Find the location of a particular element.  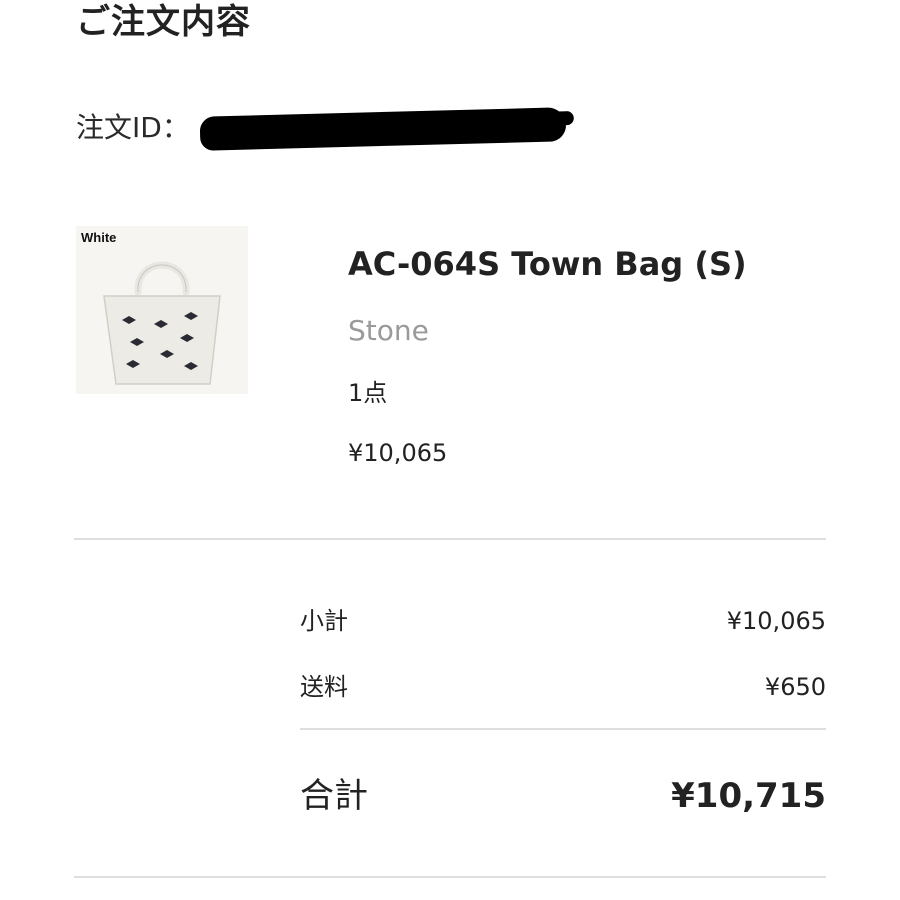

product-thumbnail: White is located at coordinates (162, 310).